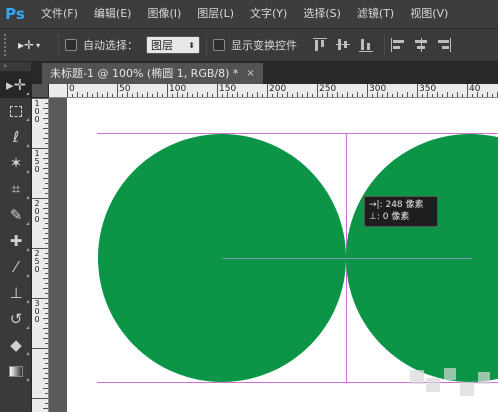 This screenshot has height=412, width=498. I want to click on tool-preset-picker: ▸✛ ▾, so click(35, 45).